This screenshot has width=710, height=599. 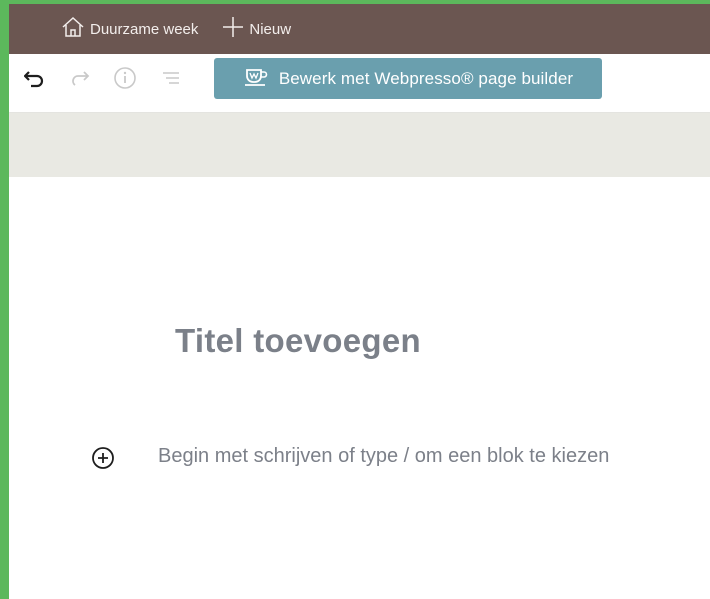 What do you see at coordinates (426, 78) in the screenshot?
I see `webpresso-button-label: Bewerk met Webpresso® page builder` at bounding box center [426, 78].